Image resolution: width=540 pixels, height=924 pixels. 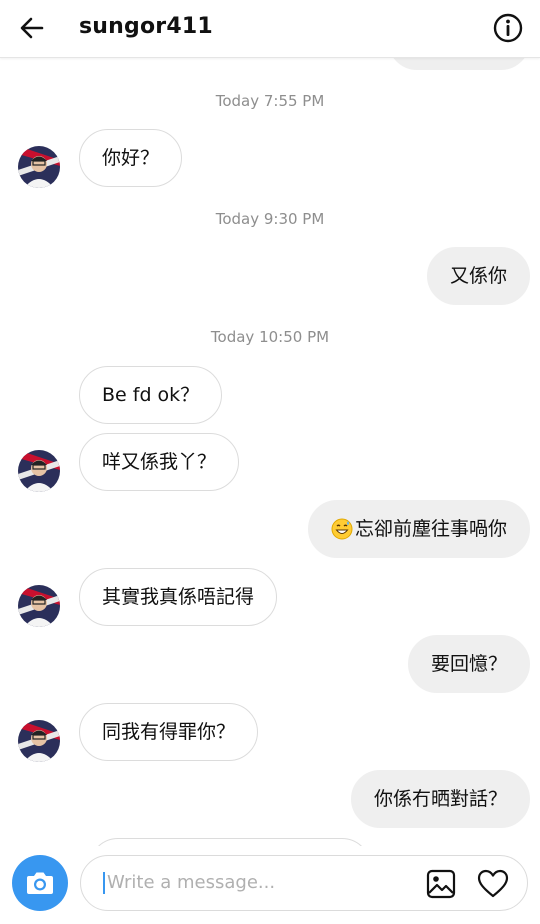 I want to click on timestamp: Today 9:30 PM, so click(x=270, y=219).